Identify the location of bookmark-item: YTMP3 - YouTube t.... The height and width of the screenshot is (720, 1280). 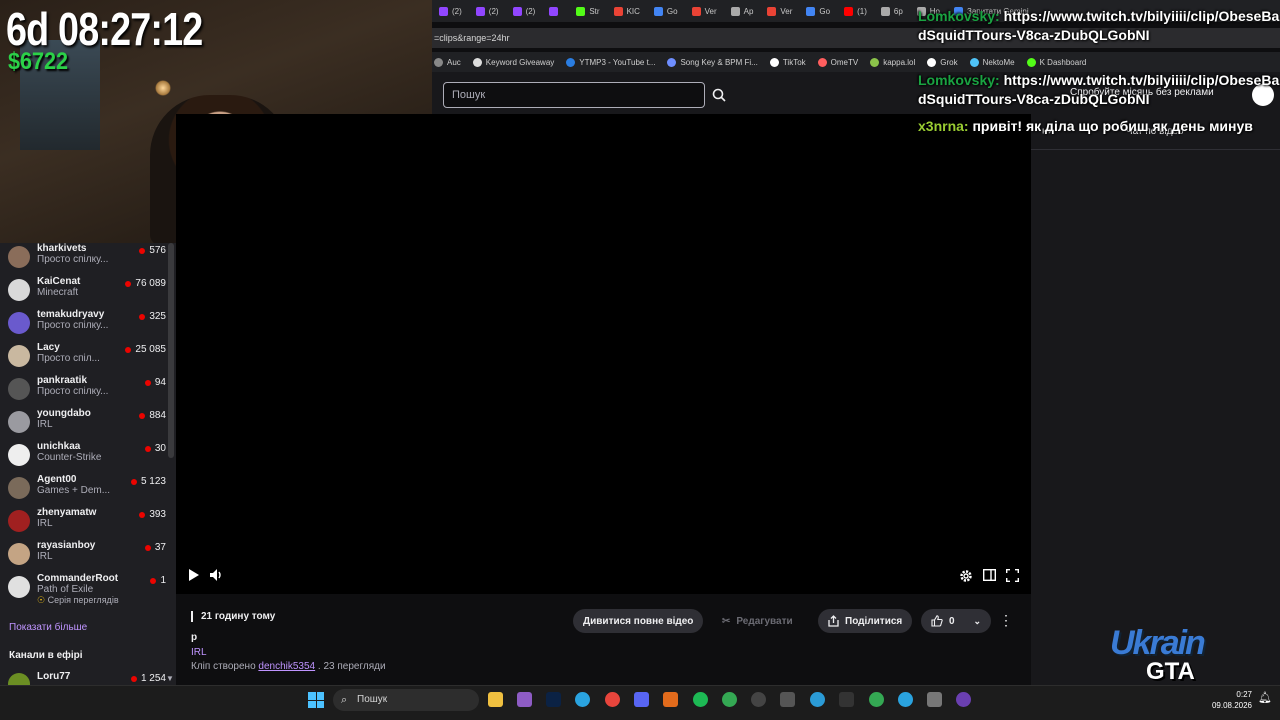
(610, 62).